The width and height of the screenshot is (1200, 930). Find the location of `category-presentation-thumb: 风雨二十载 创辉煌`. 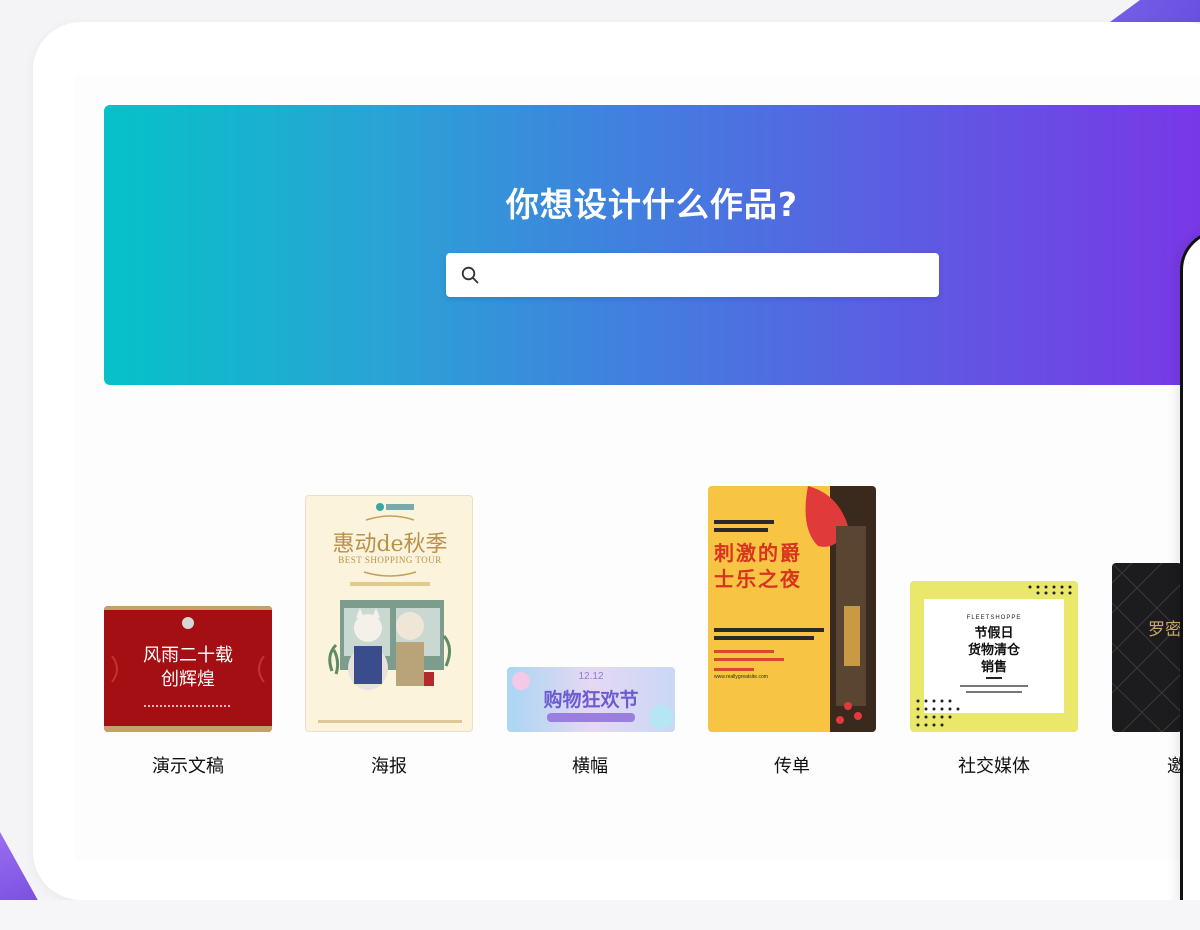

category-presentation-thumb: 风雨二十载 创辉煌 is located at coordinates (188, 669).